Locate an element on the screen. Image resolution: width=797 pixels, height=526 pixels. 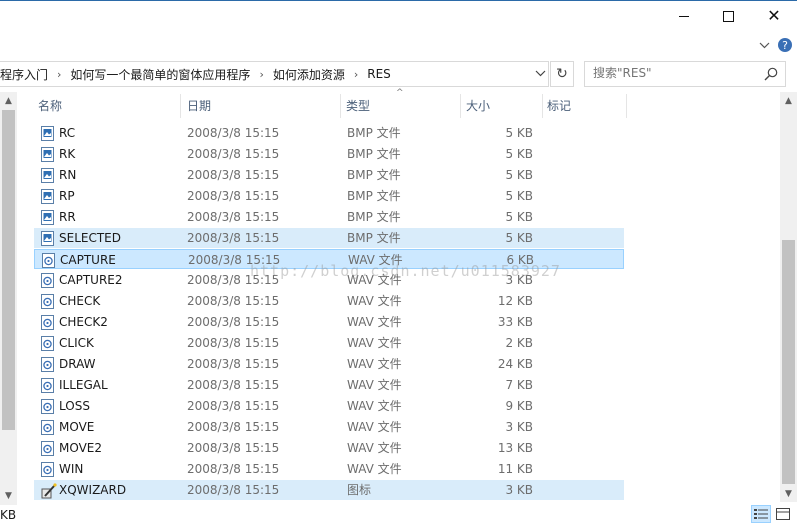
file-row: RK 2008/3/8 15:15 BMP 文件 5 KB is located at coordinates (329, 154).